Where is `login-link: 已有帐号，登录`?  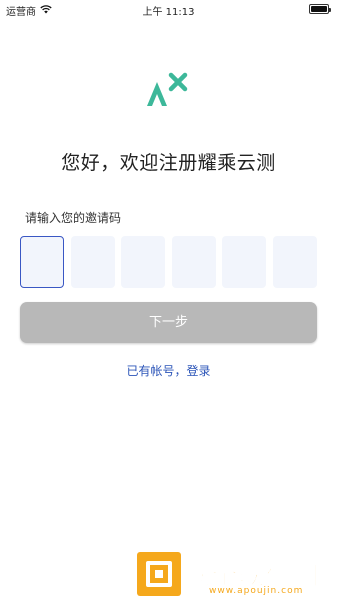
login-link: 已有帐号，登录 is located at coordinates (168, 370).